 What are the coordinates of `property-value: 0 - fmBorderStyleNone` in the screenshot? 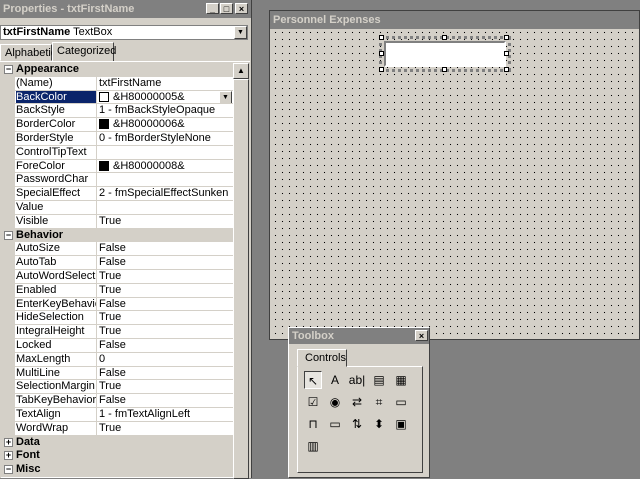 It's located at (166, 138).